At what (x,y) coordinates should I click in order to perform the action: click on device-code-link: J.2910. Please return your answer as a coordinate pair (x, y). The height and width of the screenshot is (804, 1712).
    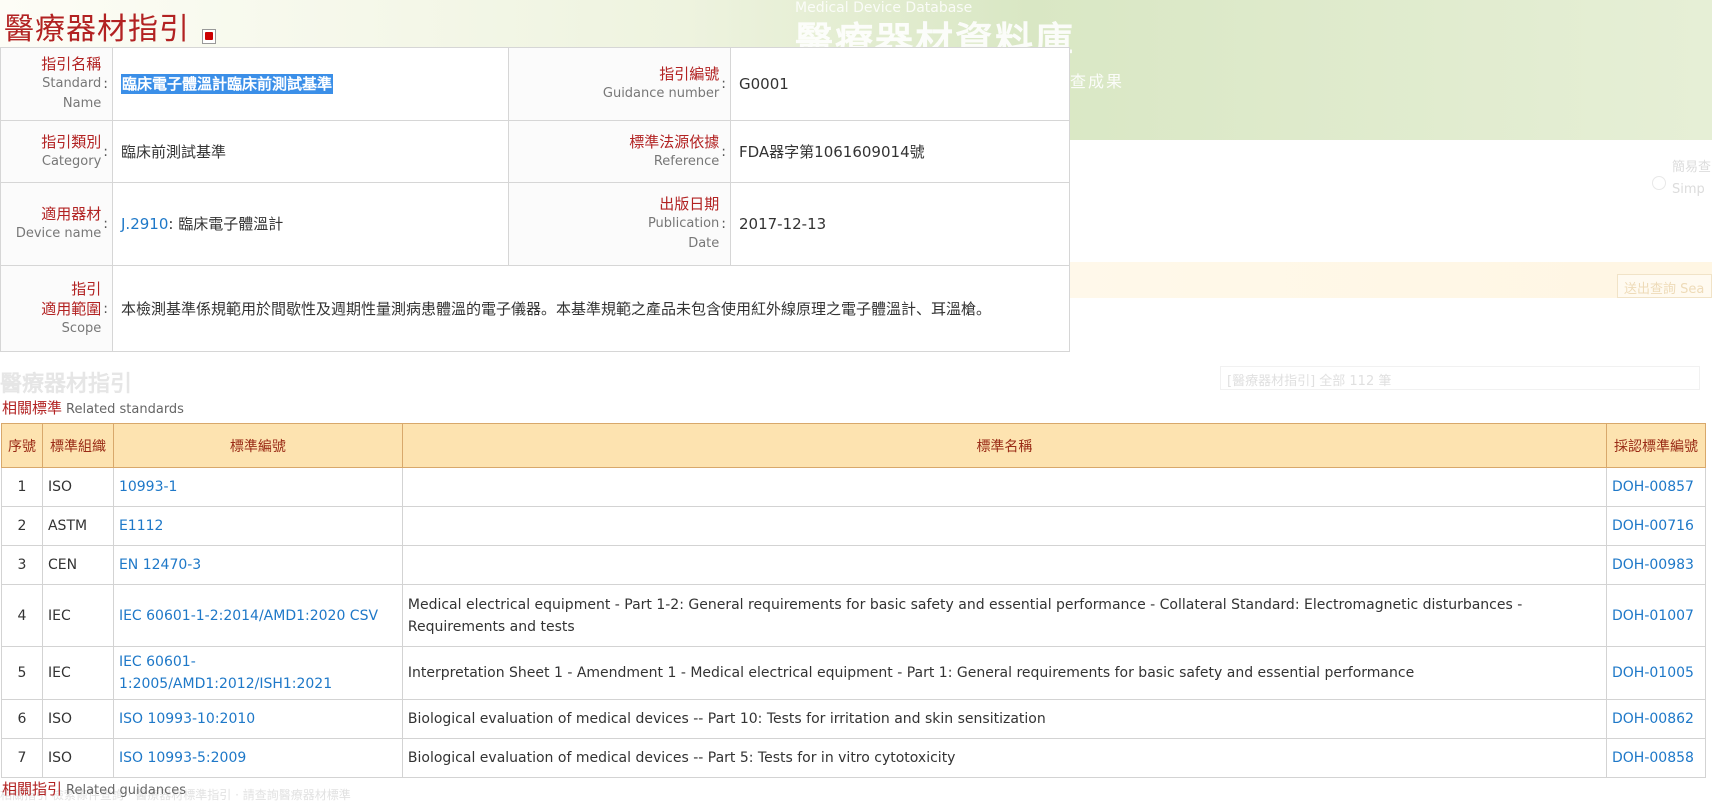
    Looking at the image, I should click on (144, 224).